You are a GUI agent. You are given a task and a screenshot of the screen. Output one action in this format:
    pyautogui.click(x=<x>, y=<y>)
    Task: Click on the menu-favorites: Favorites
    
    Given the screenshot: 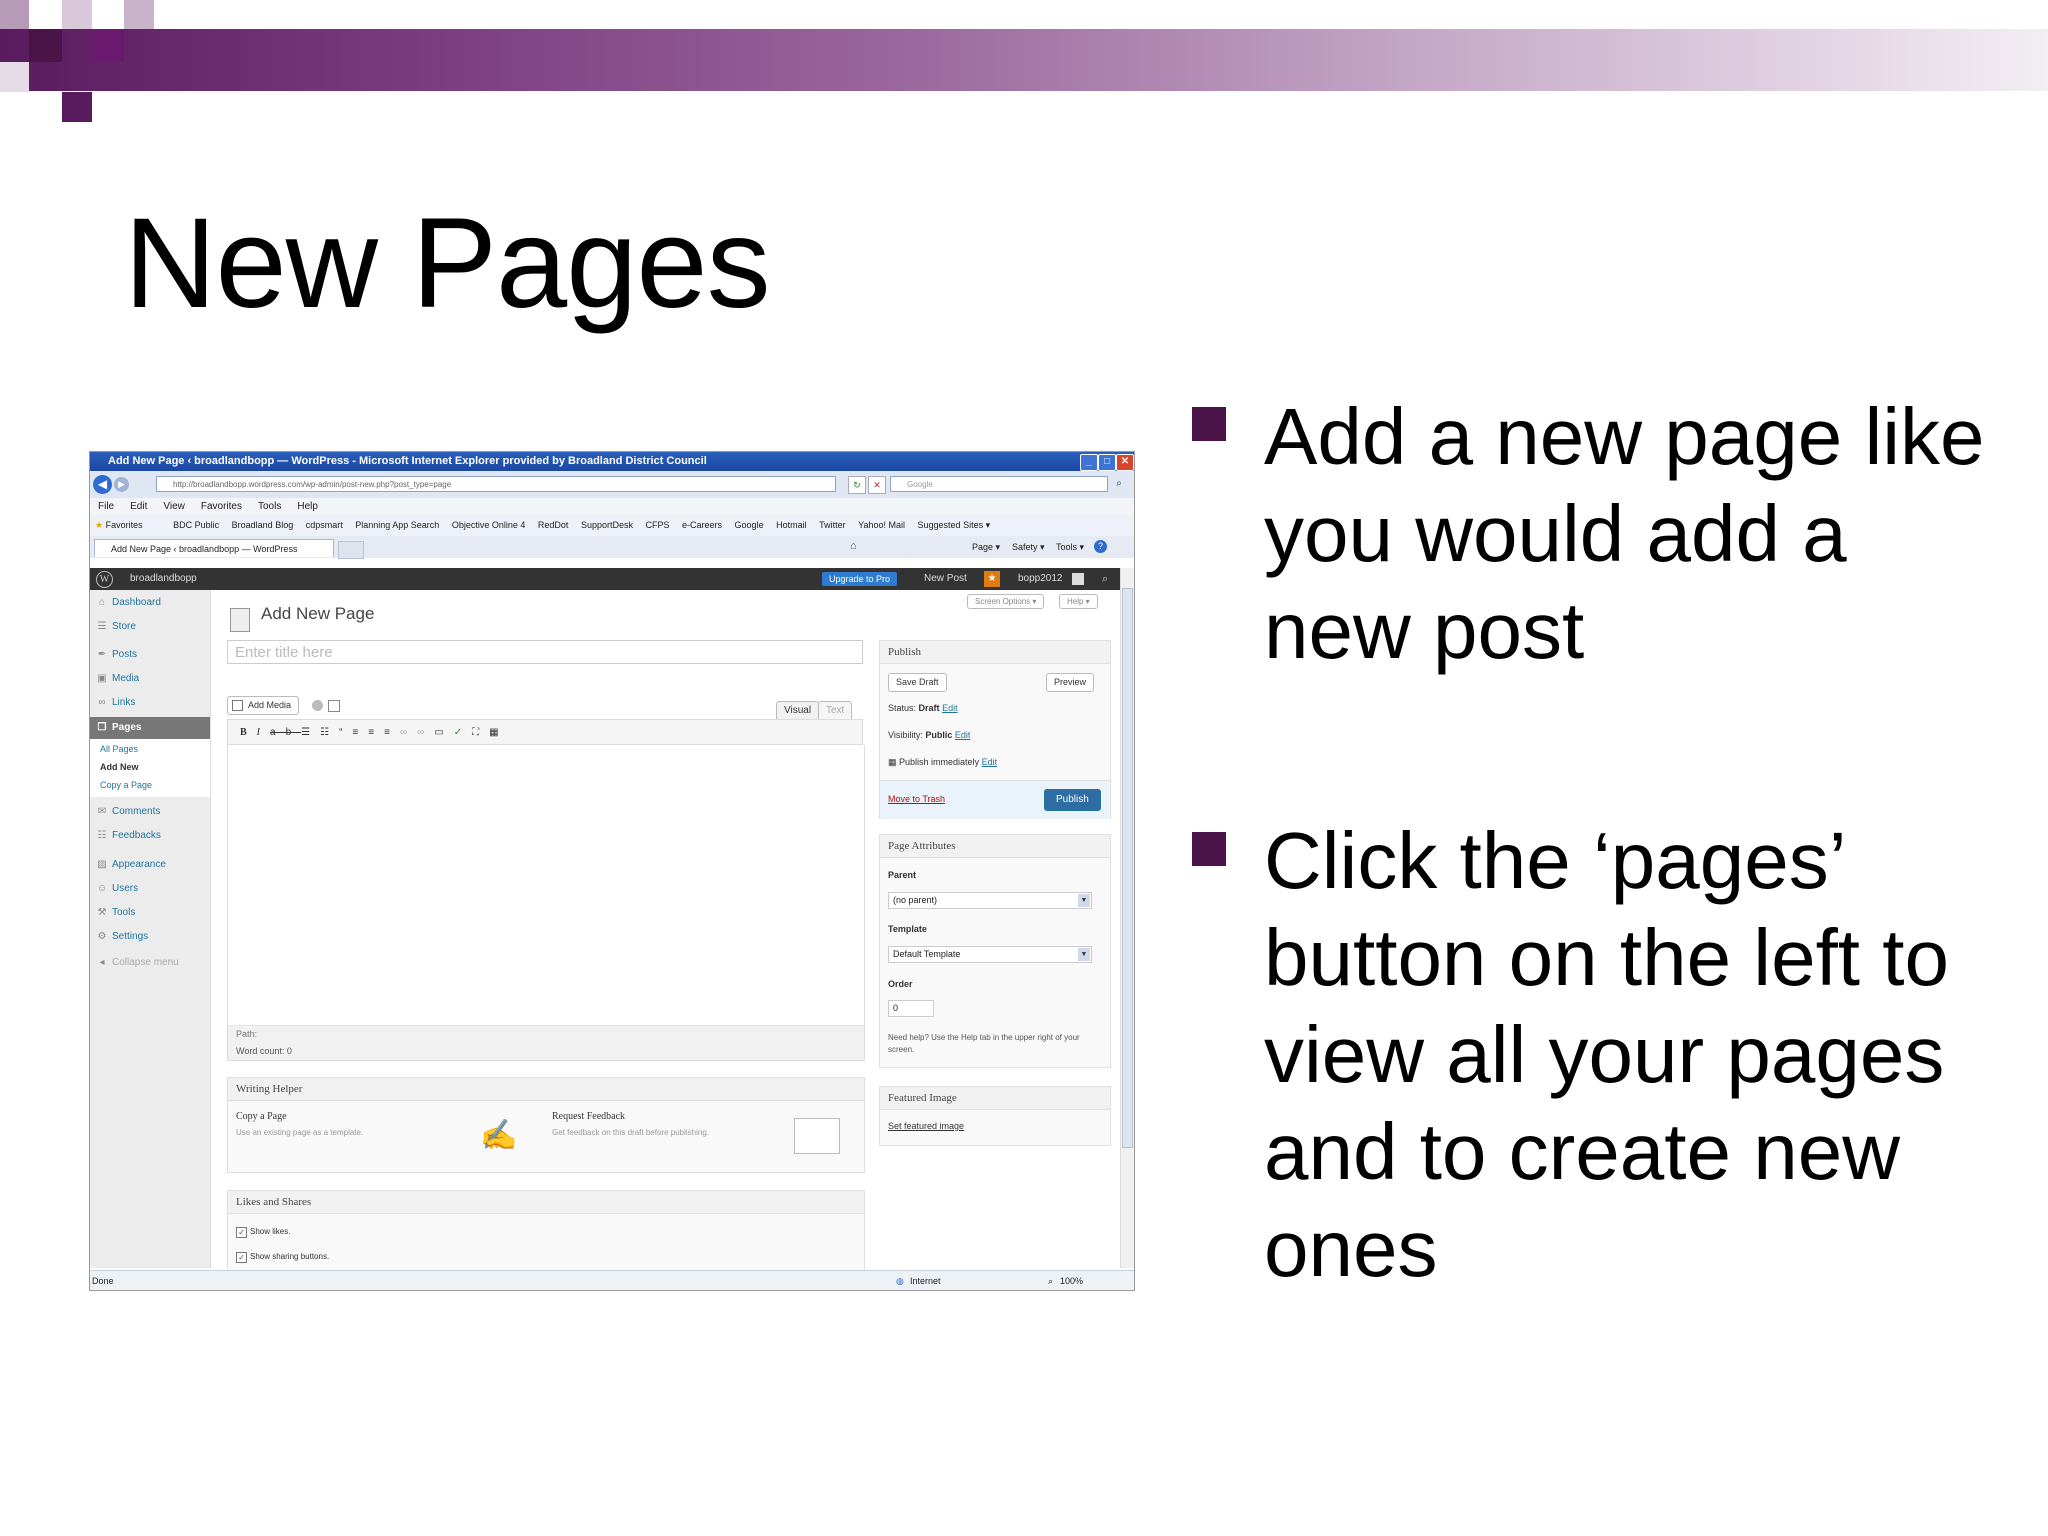 What is the action you would take?
    pyautogui.click(x=221, y=506)
    